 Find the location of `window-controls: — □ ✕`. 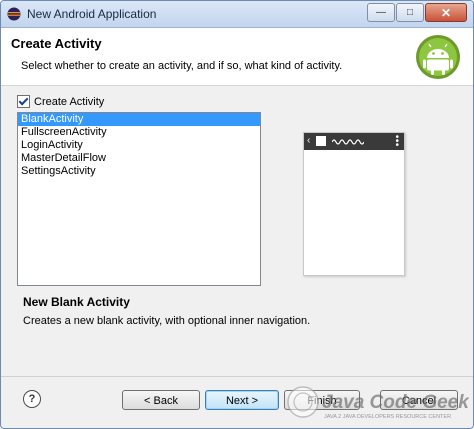

window-controls: — □ ✕ is located at coordinates (417, 12).